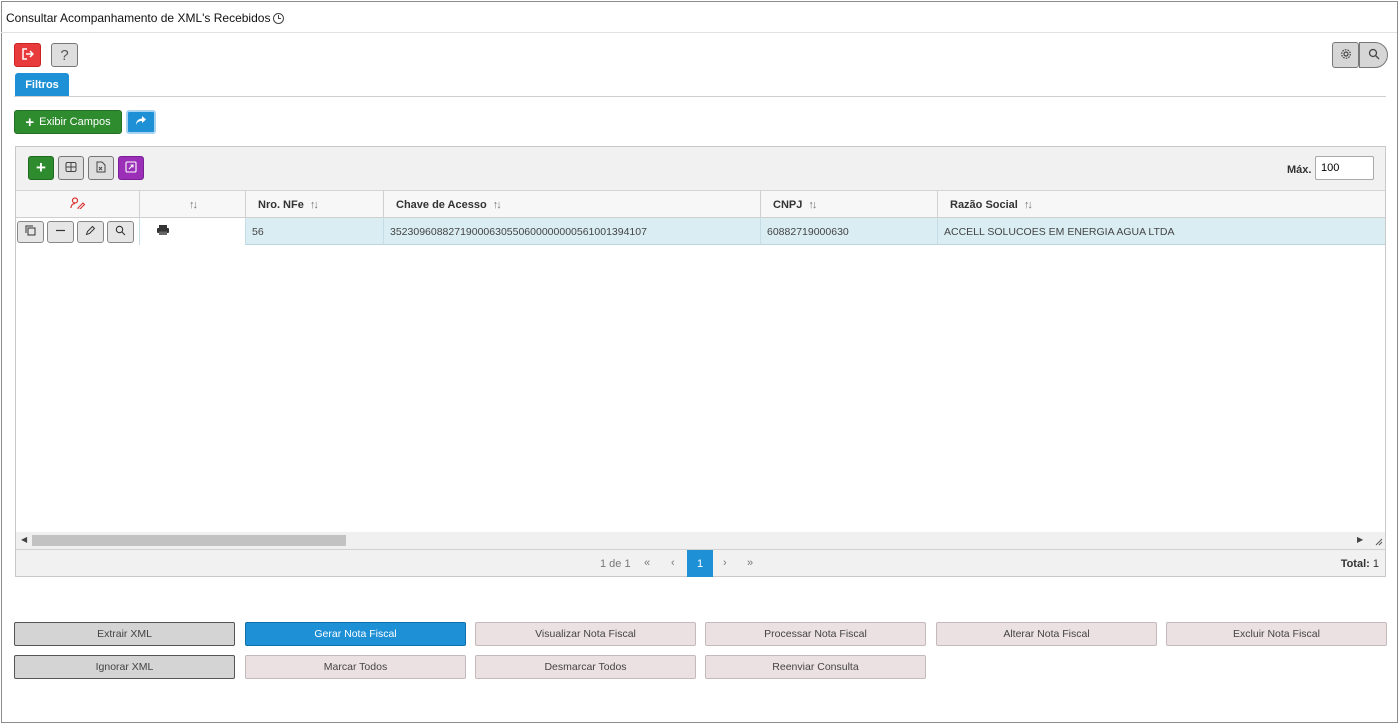 The image size is (1400, 725). Describe the element at coordinates (1378, 542) in the screenshot. I see `resize-grip-icon` at that location.